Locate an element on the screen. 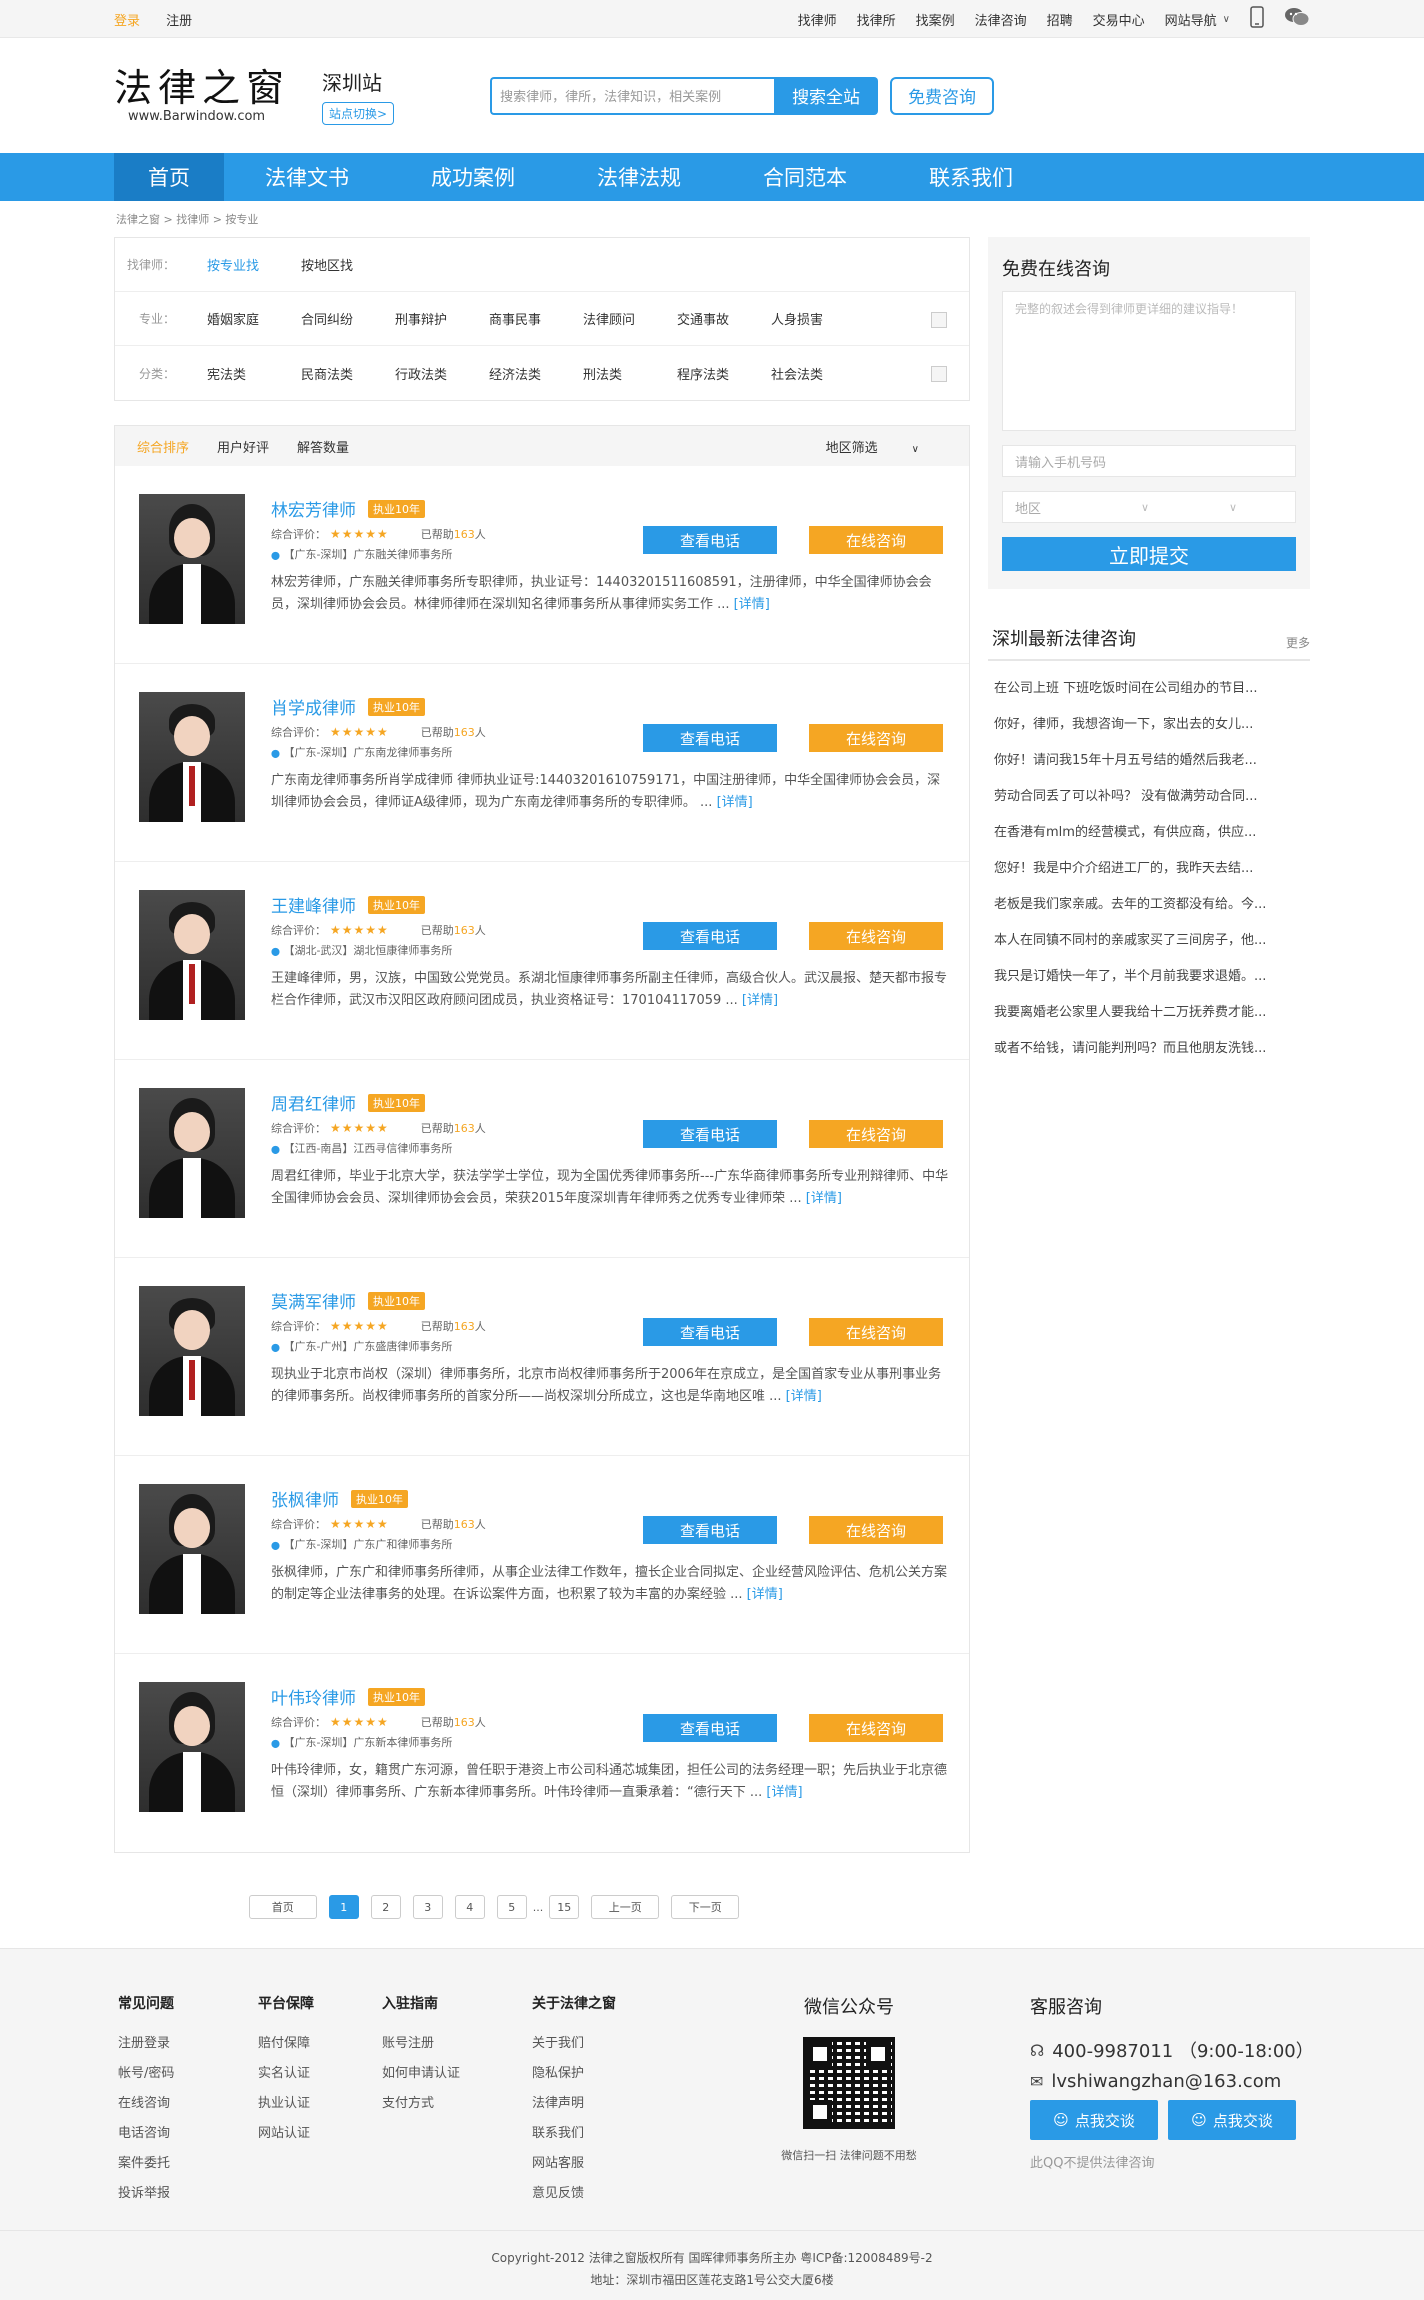 Image resolution: width=1424 pixels, height=2300 pixels. question-textarea: 完整的叙述会得到律师更详细的建议指导！ is located at coordinates (1149, 361).